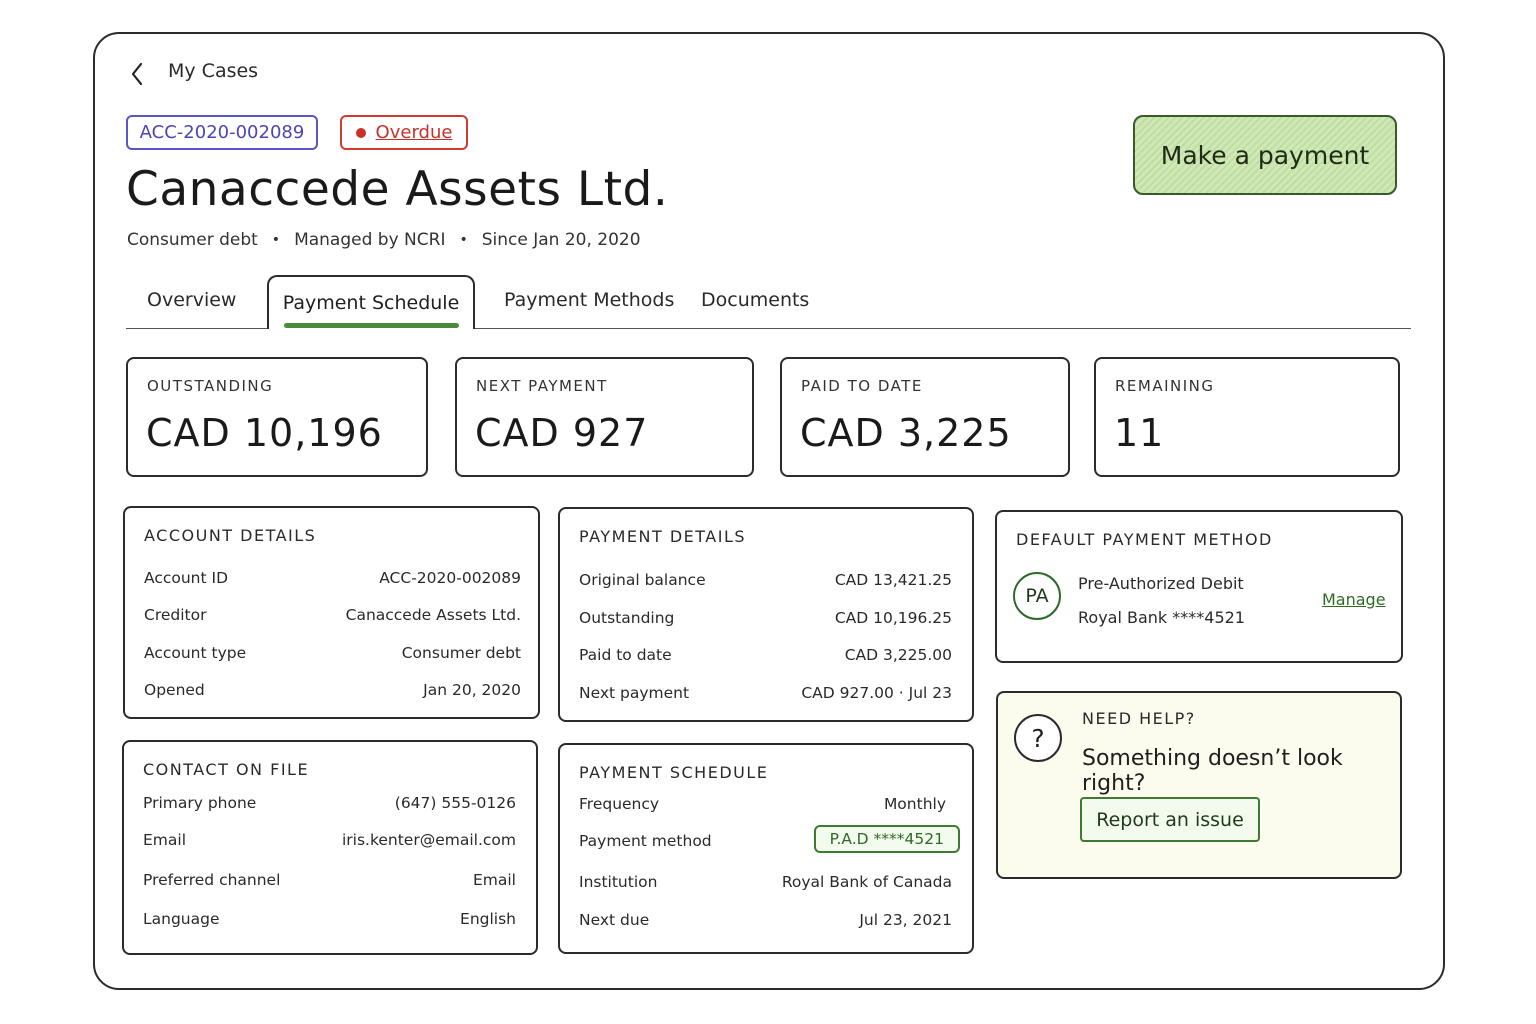  Describe the element at coordinates (614, 920) in the screenshot. I see `detail-label: Next due` at that location.